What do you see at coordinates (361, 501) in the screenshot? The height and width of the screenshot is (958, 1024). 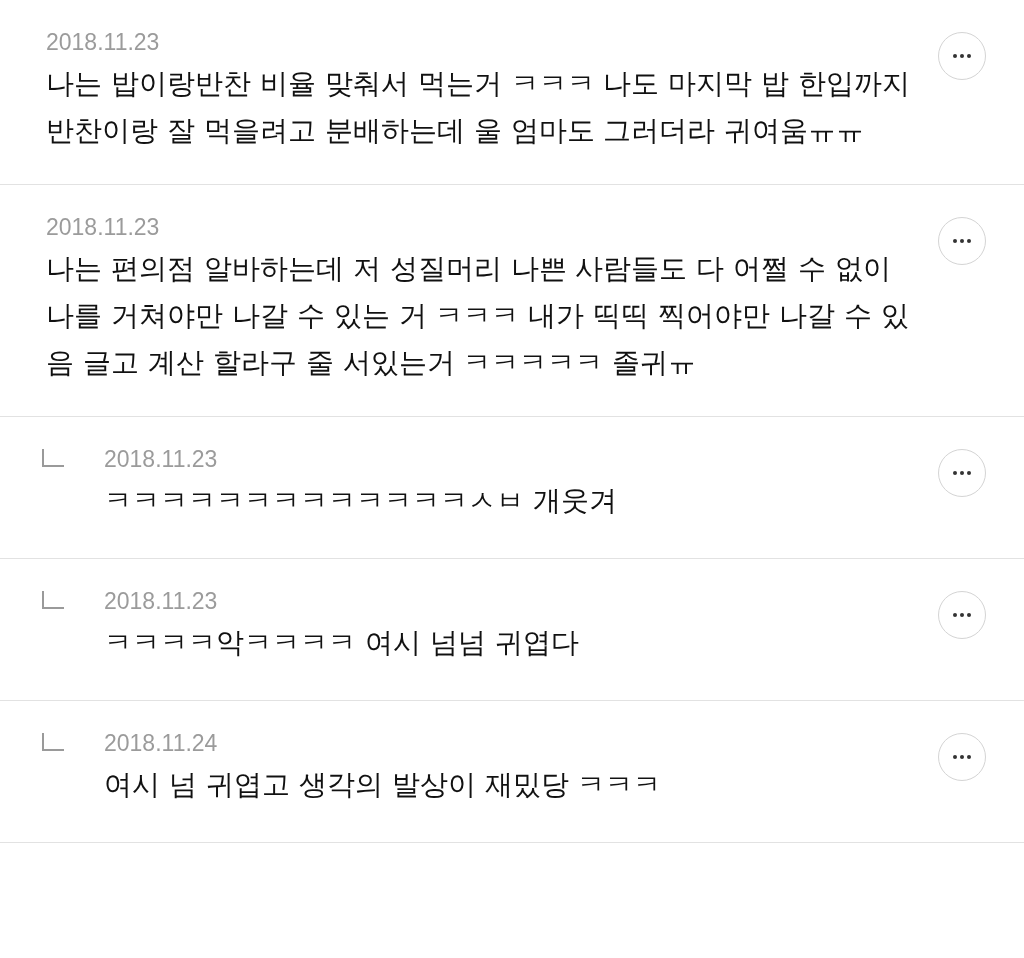 I see `comment-text: ㅋㅋㅋㅋㅋㅋㅋㅋㅋㅋㅋㅋㅋㅅㅂ 개웃겨` at bounding box center [361, 501].